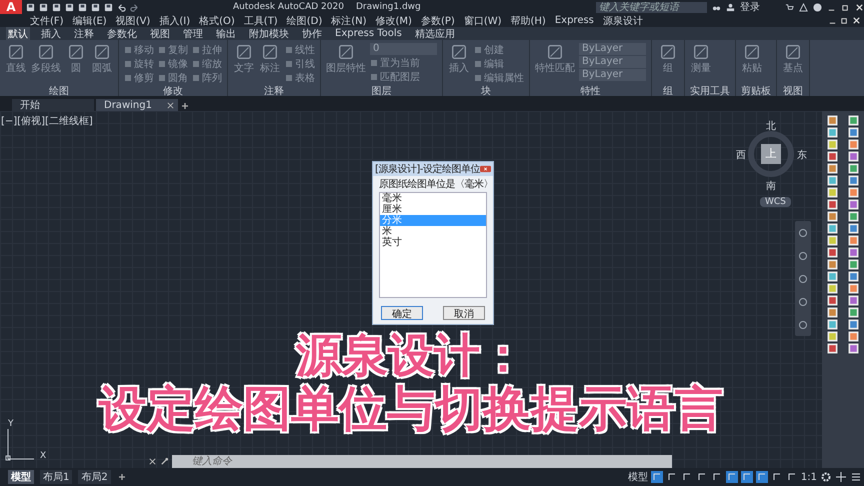 This screenshot has width=864, height=486. I want to click on panel-title: 剪贴板, so click(756, 90).